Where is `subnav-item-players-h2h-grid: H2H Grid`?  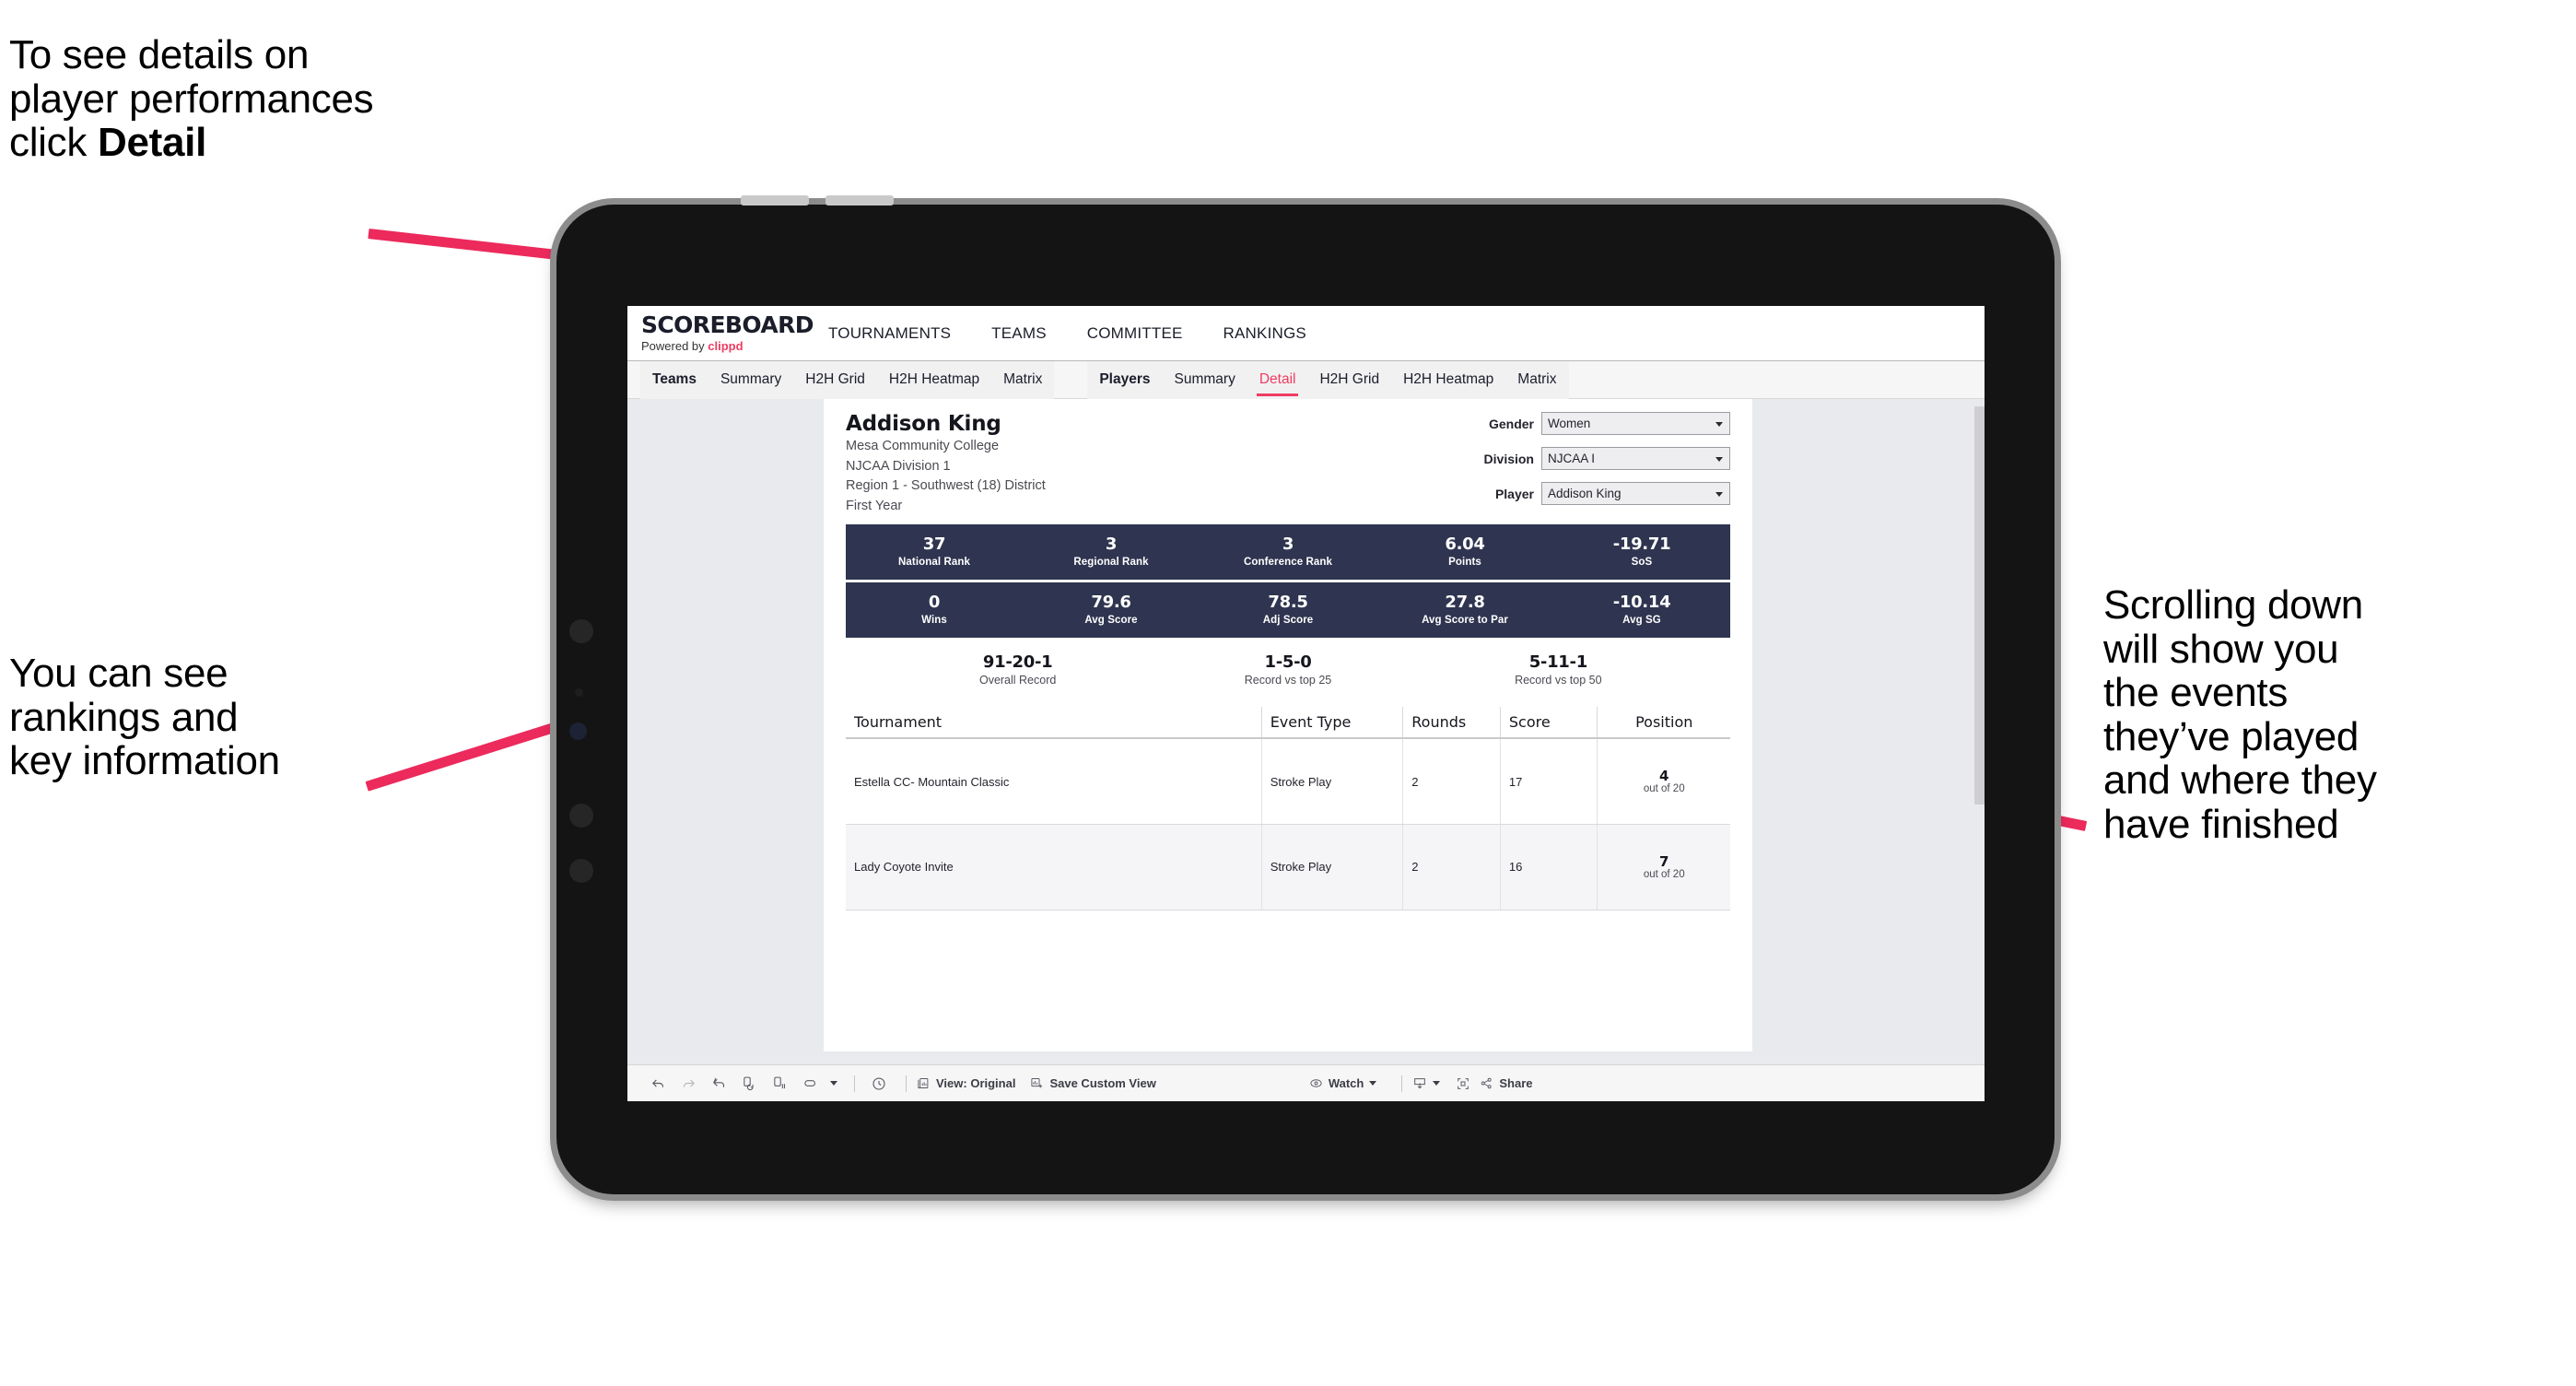 subnav-item-players-h2h-grid: H2H Grid is located at coordinates (1349, 380).